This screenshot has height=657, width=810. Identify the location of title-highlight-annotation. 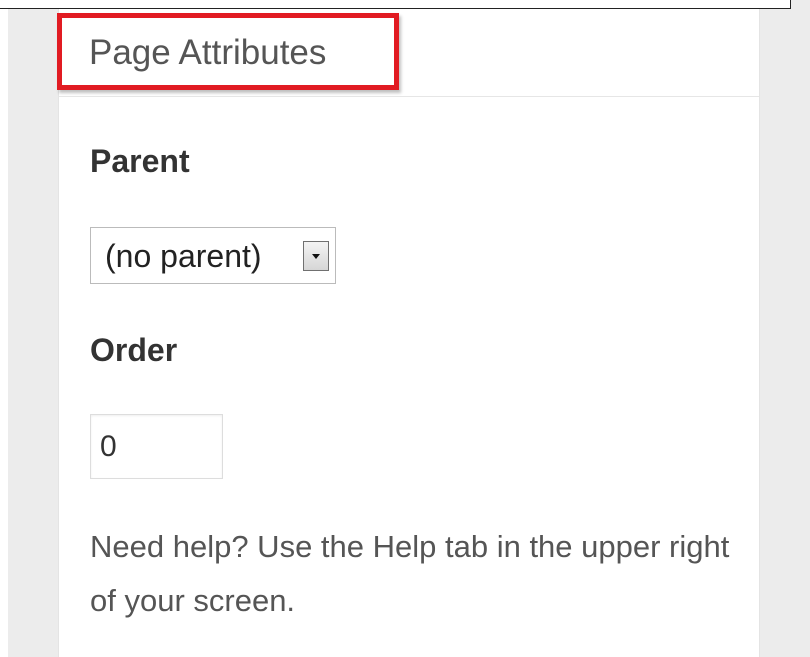
(228, 51).